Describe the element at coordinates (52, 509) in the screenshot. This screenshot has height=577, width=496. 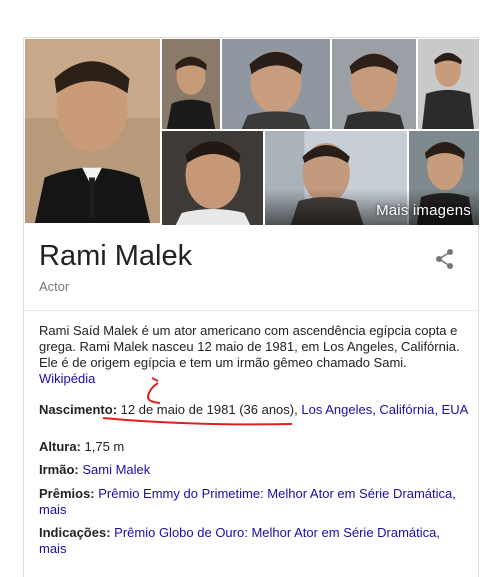
I see `awards-more-link: mais` at that location.